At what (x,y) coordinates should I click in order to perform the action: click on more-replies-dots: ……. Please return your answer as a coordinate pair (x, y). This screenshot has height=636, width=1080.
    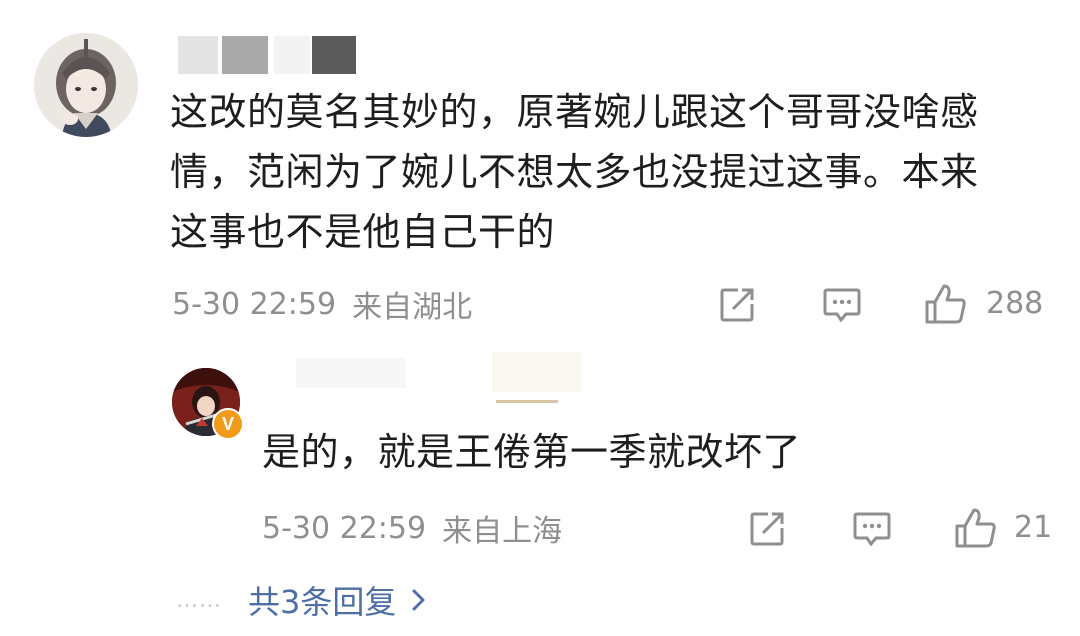
    Looking at the image, I should click on (199, 600).